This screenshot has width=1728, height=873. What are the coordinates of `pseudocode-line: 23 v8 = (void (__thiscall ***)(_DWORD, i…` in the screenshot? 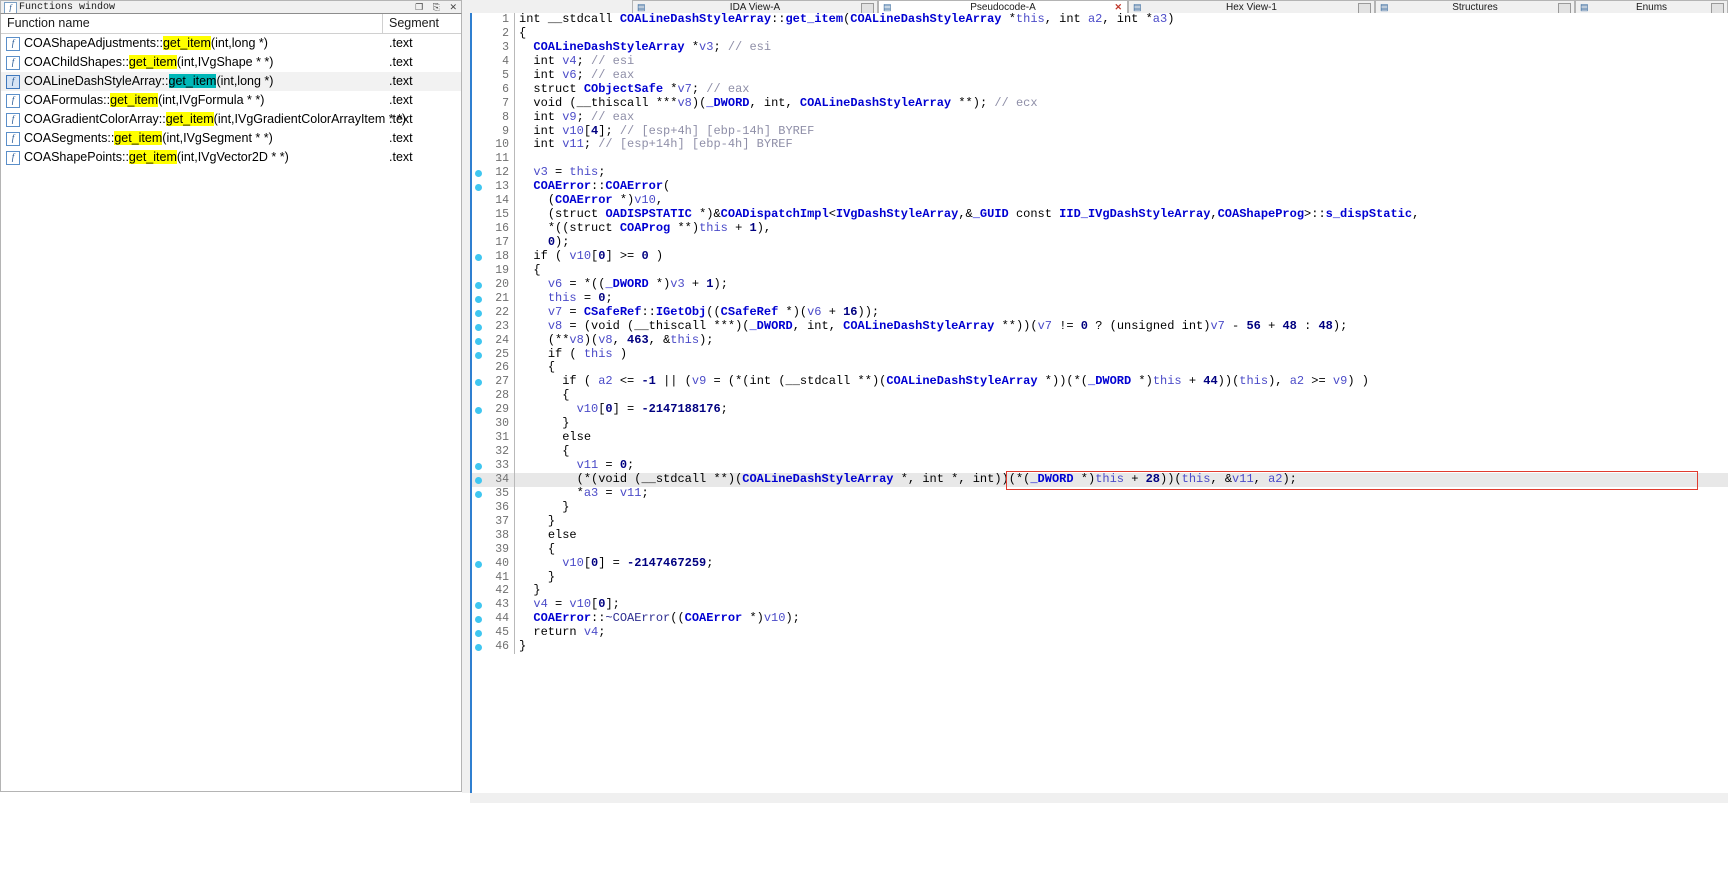 It's located at (1100, 326).